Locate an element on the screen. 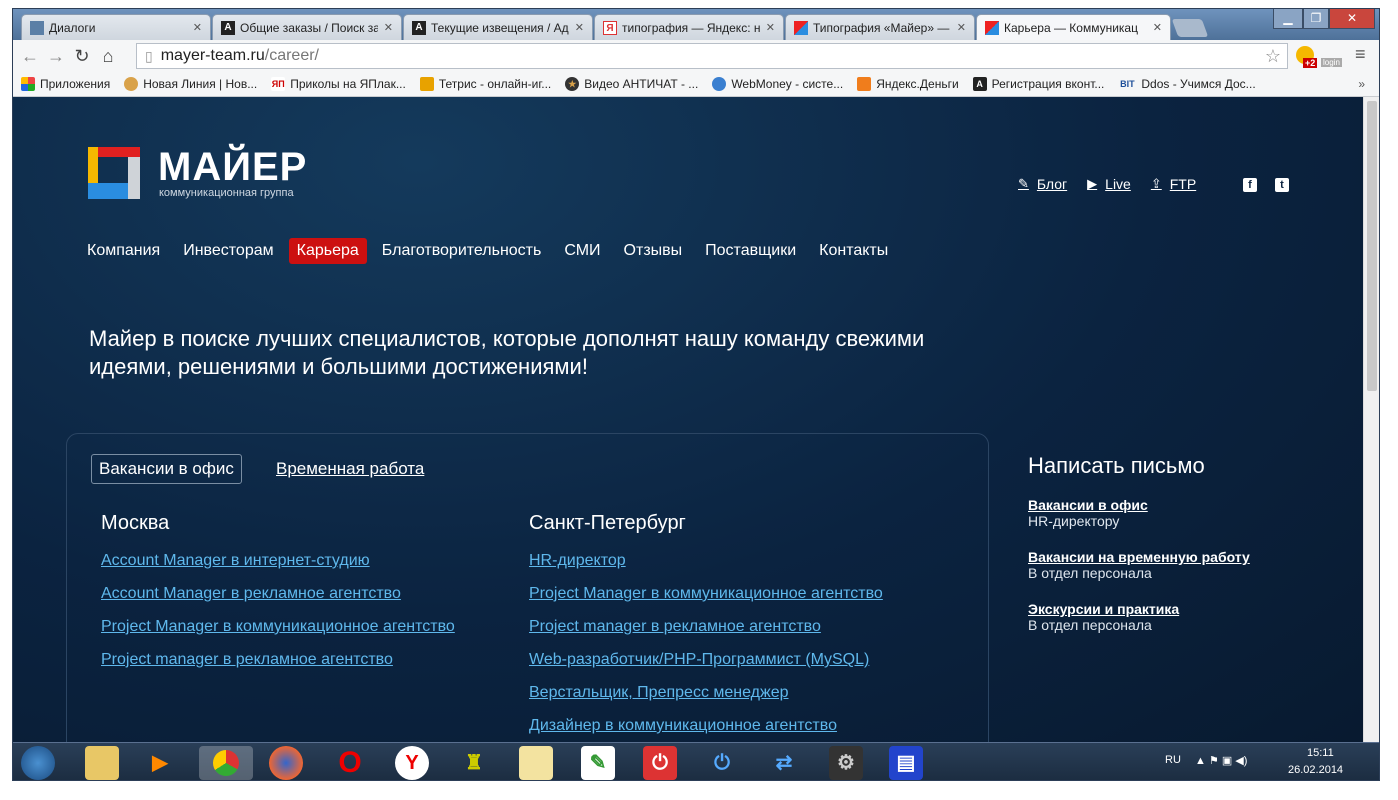  close-window-button: ✕ is located at coordinates (1352, 19).